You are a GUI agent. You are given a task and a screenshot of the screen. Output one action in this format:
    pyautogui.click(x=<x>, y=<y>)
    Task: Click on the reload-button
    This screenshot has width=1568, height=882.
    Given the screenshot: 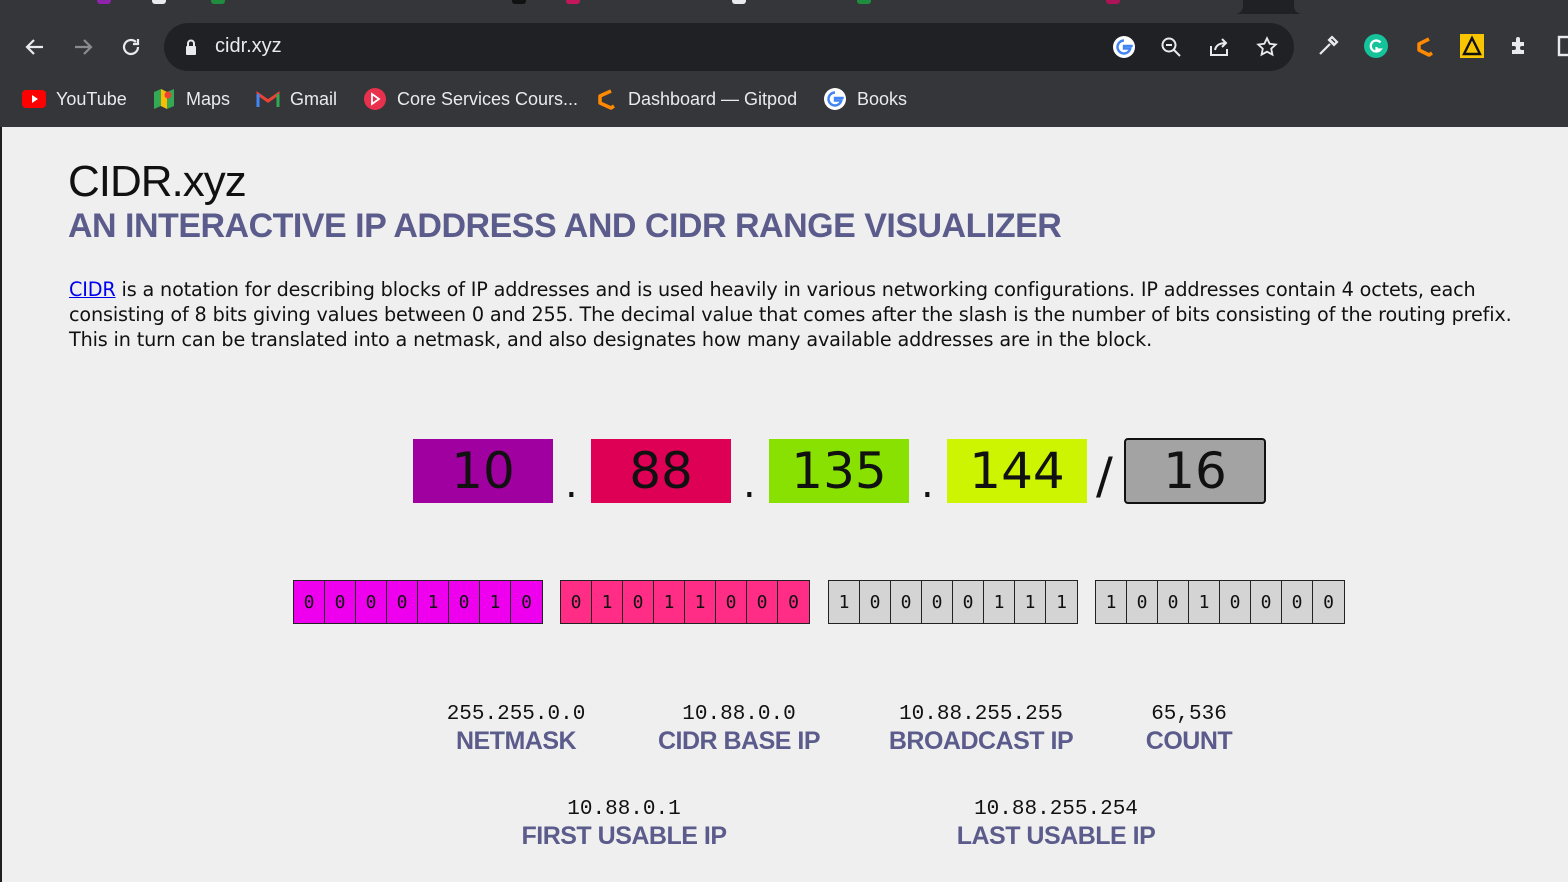 What is the action you would take?
    pyautogui.click(x=131, y=47)
    